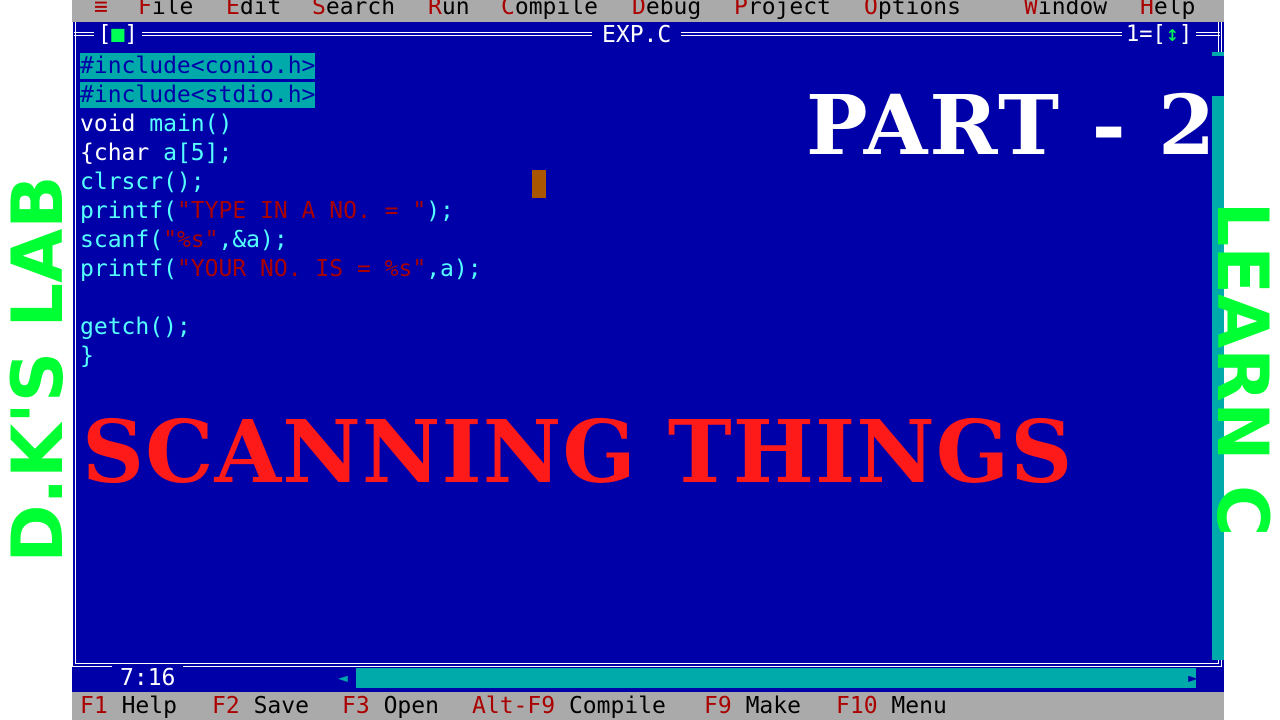  I want to click on topic-heading: SCANNING THINGS, so click(578, 452).